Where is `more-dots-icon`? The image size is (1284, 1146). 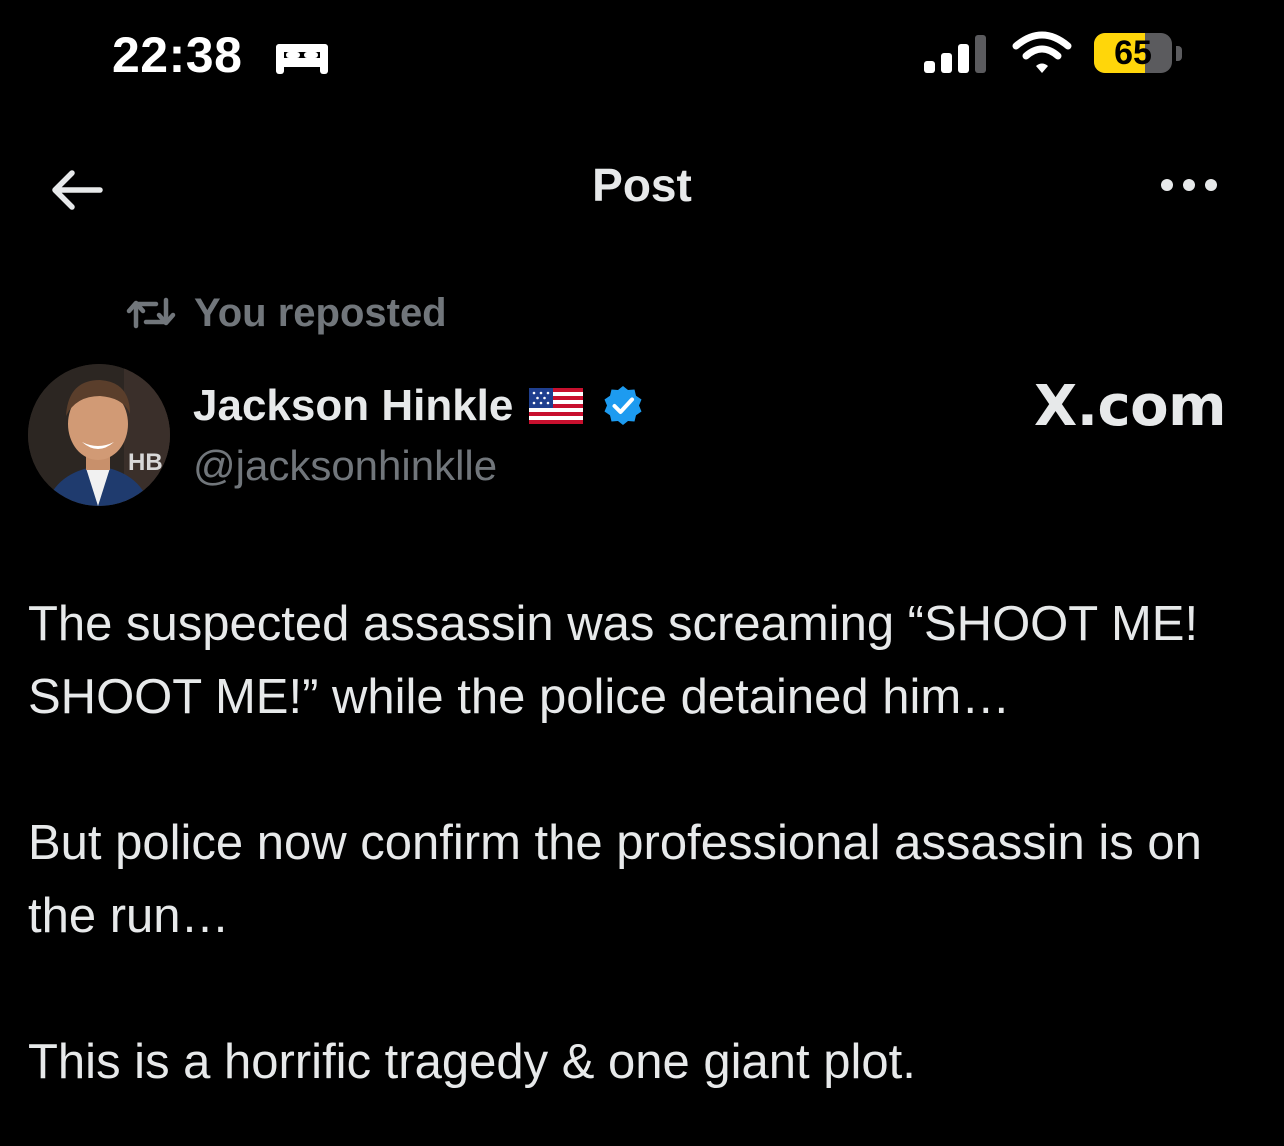 more-dots-icon is located at coordinates (1189, 185).